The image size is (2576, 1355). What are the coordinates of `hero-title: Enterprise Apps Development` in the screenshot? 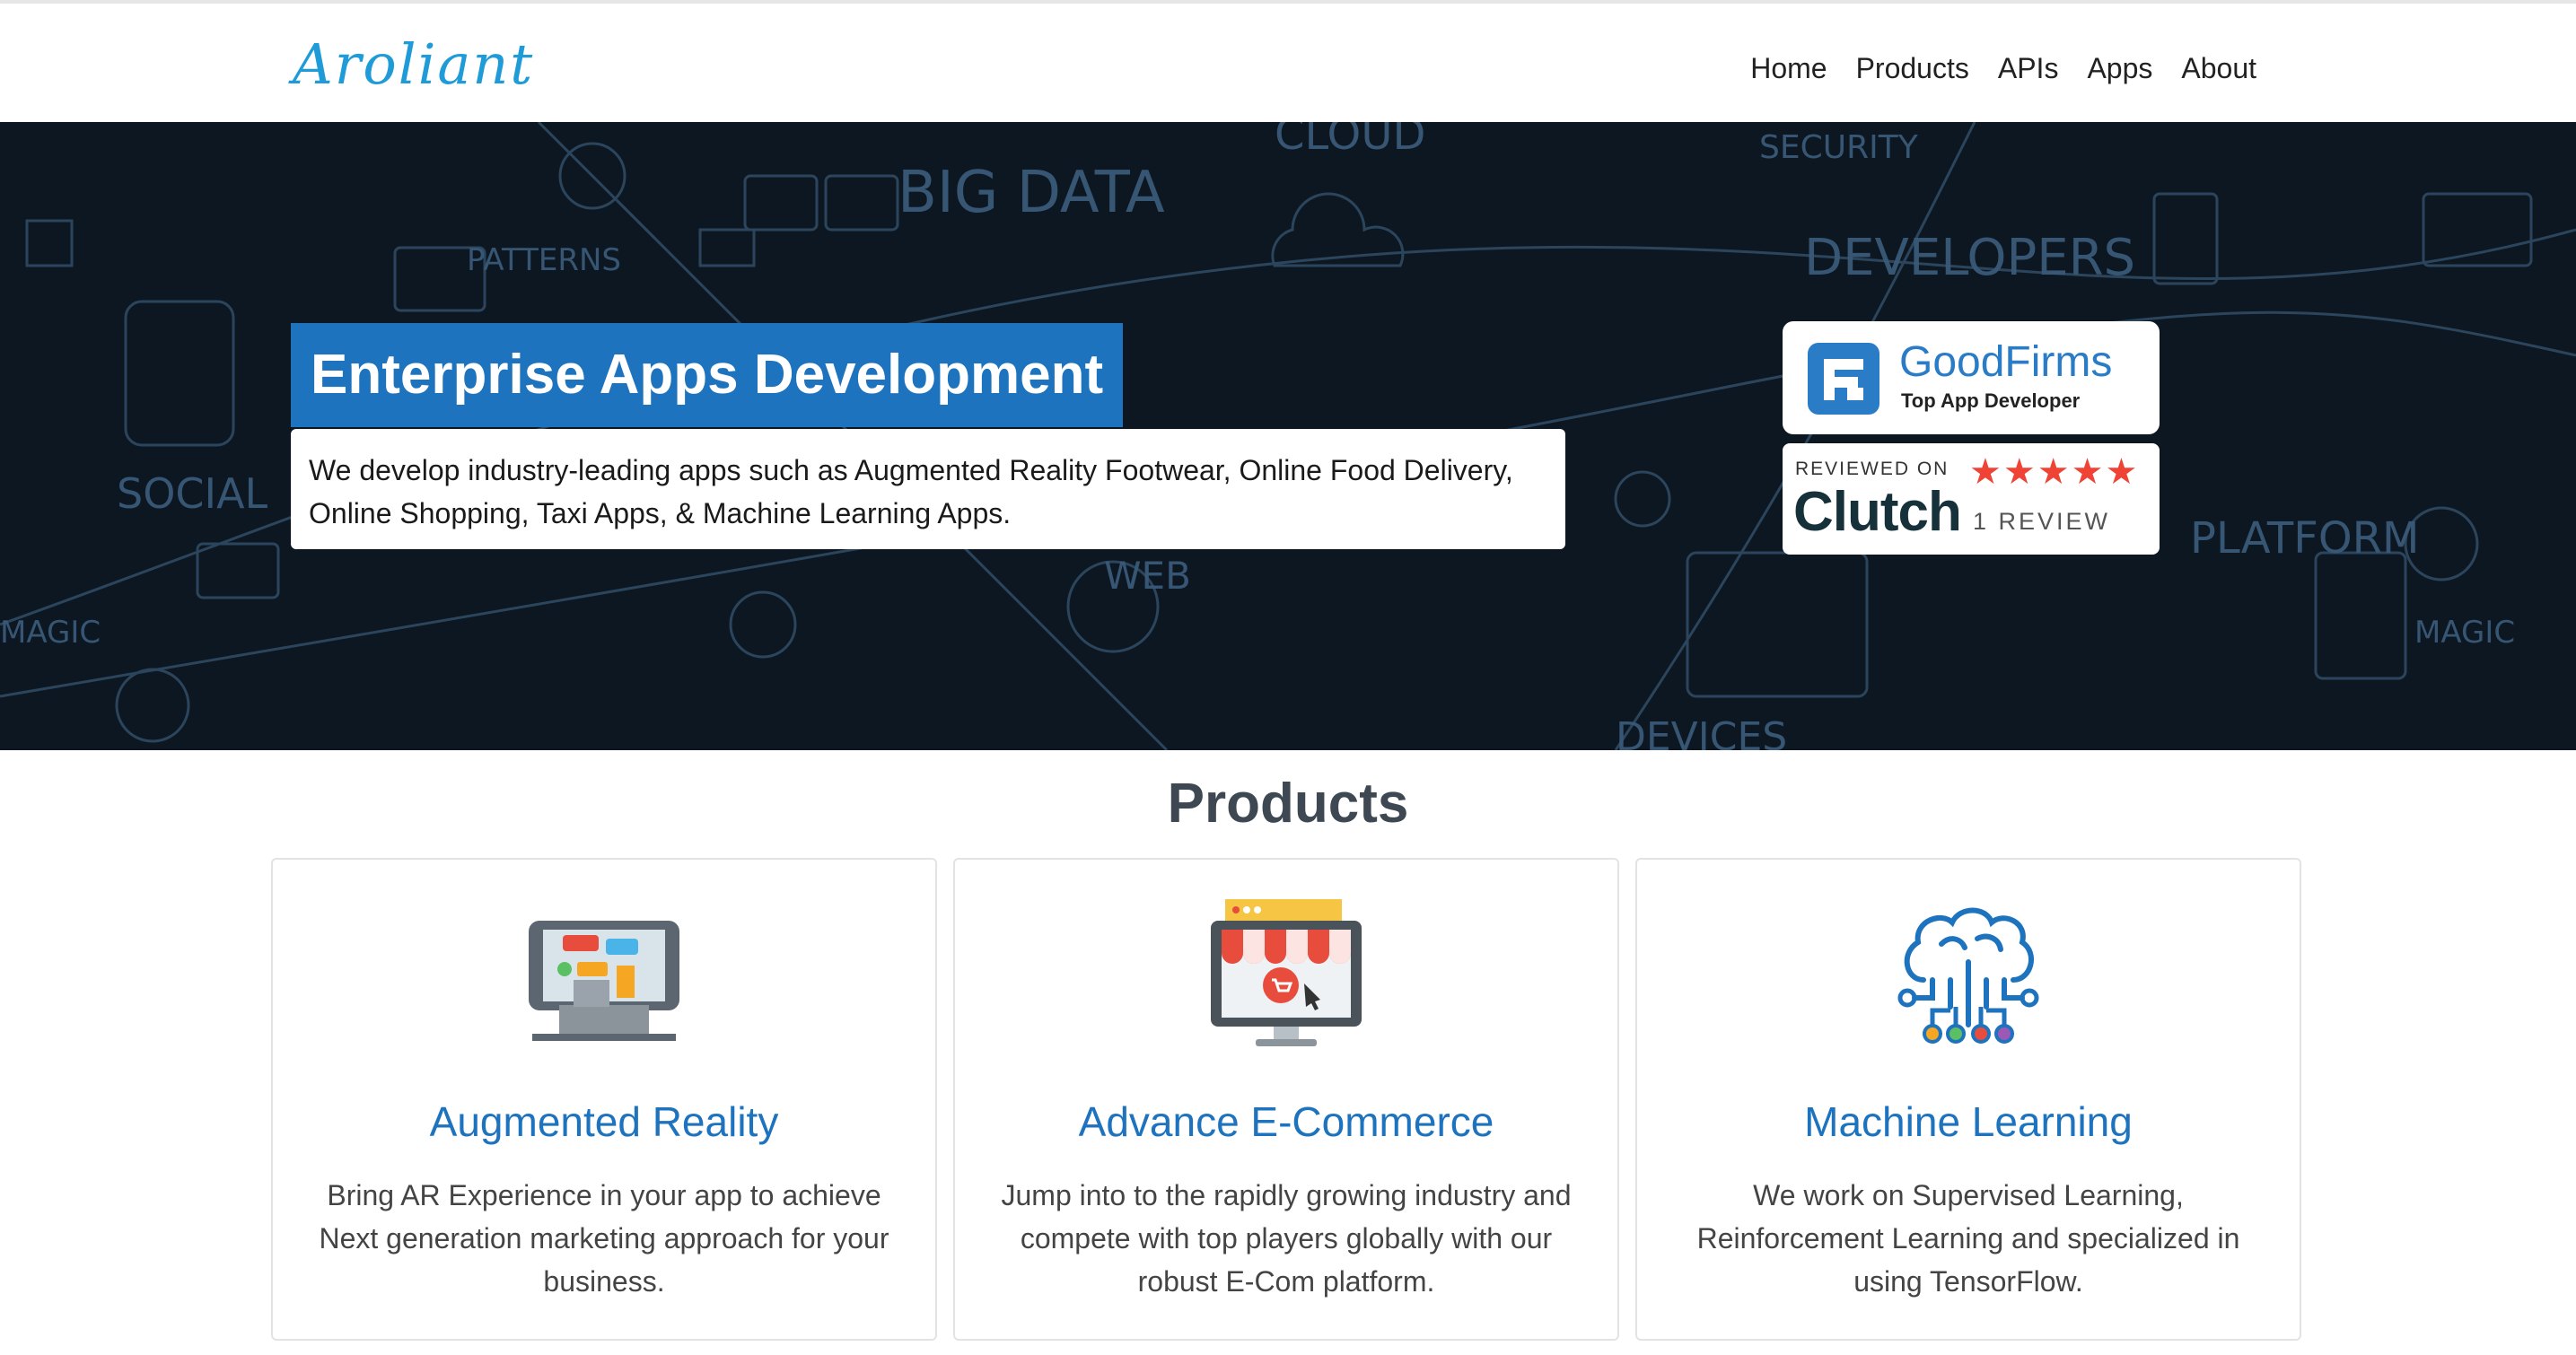 It's located at (707, 375).